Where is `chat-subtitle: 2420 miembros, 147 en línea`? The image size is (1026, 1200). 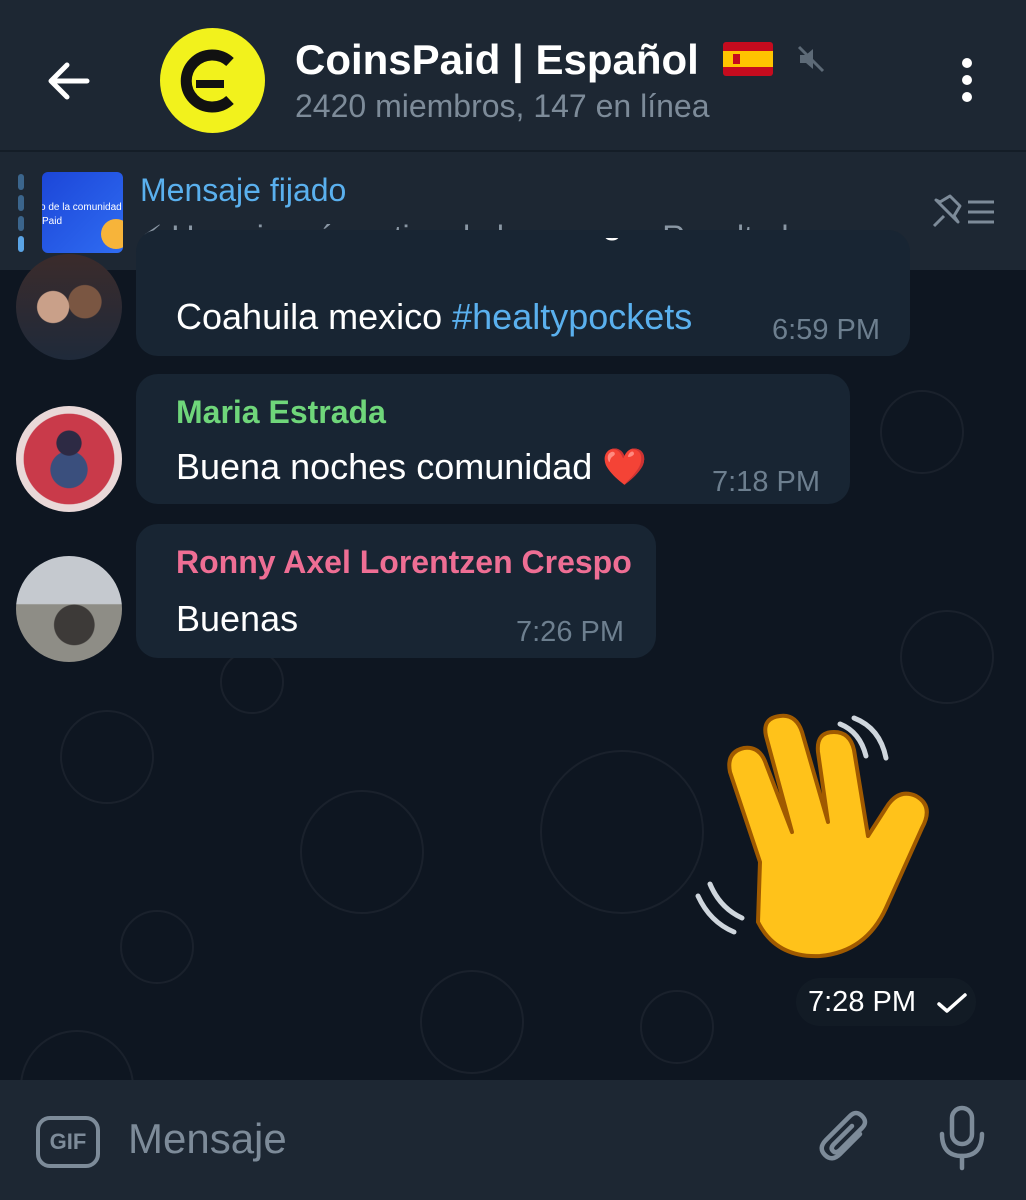 chat-subtitle: 2420 miembros, 147 en línea is located at coordinates (502, 106).